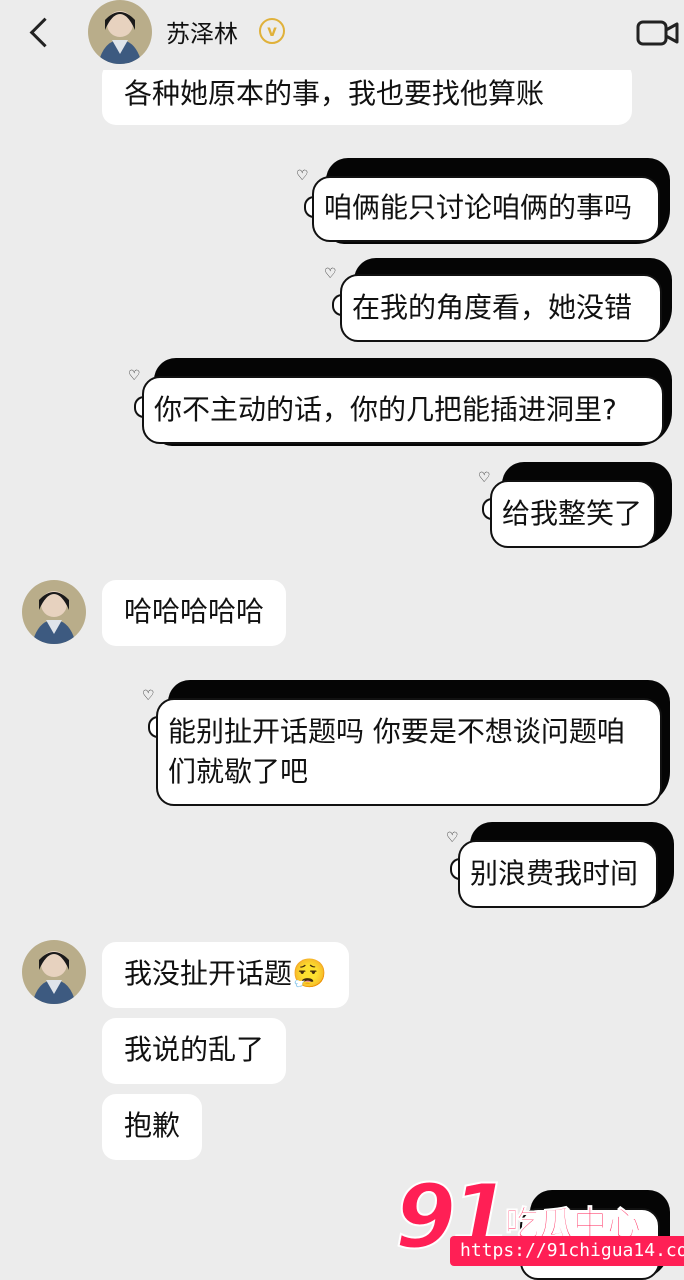 Image resolution: width=684 pixels, height=1280 pixels. I want to click on watermark-url: https://91chigua14.com, so click(567, 1251).